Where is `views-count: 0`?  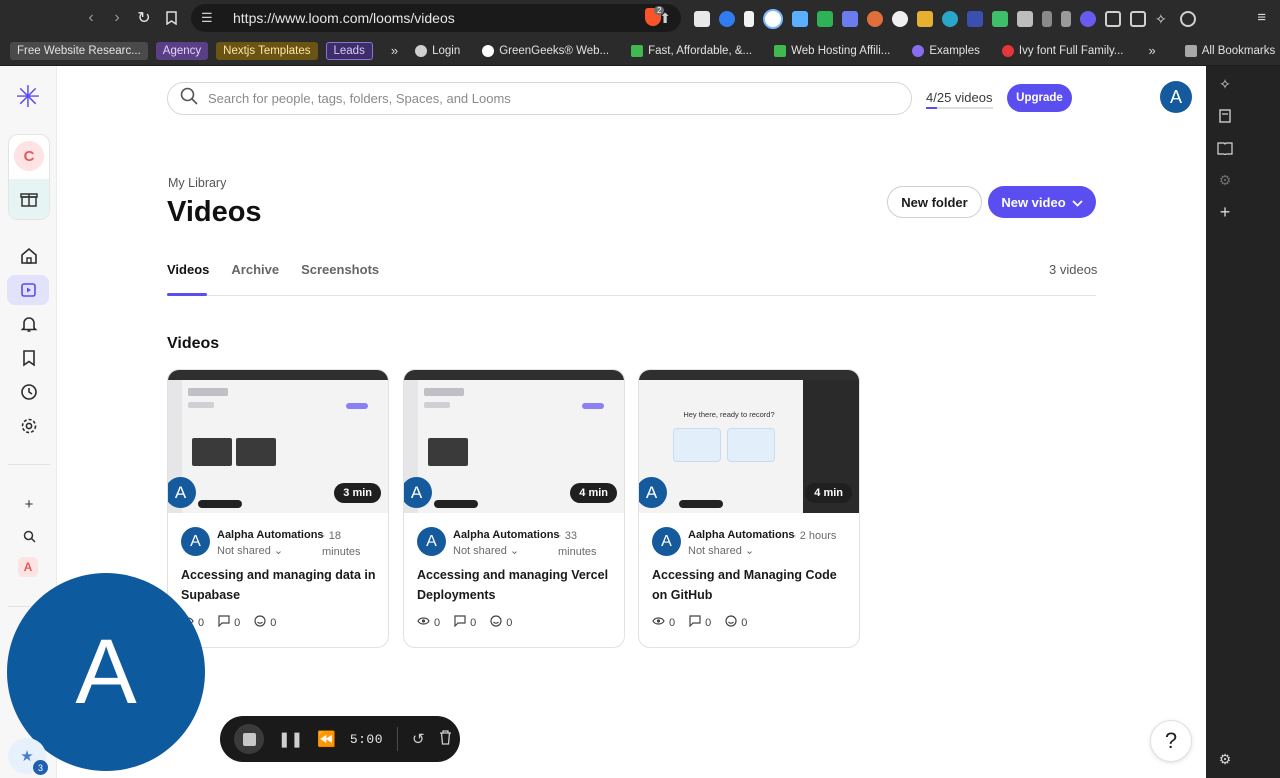
views-count: 0 is located at coordinates (437, 622).